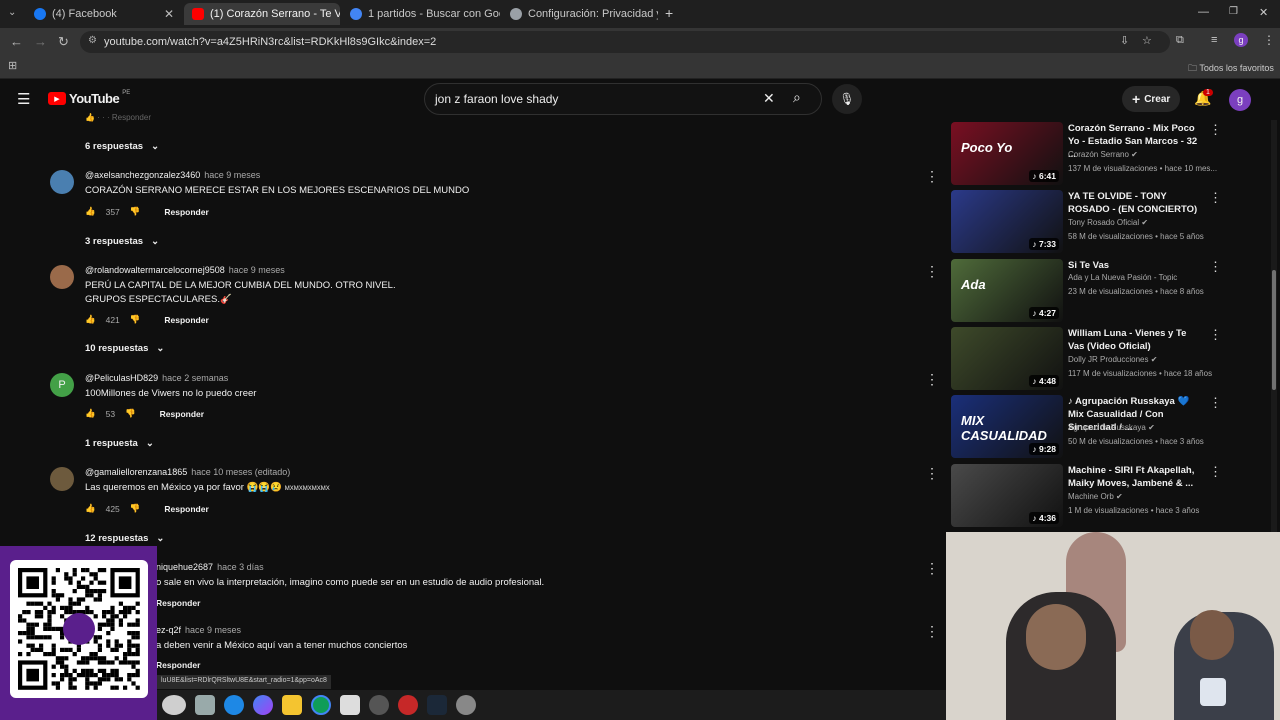 The width and height of the screenshot is (1280, 720). What do you see at coordinates (184, 567) in the screenshot?
I see `comment-author: niquehue2687` at bounding box center [184, 567].